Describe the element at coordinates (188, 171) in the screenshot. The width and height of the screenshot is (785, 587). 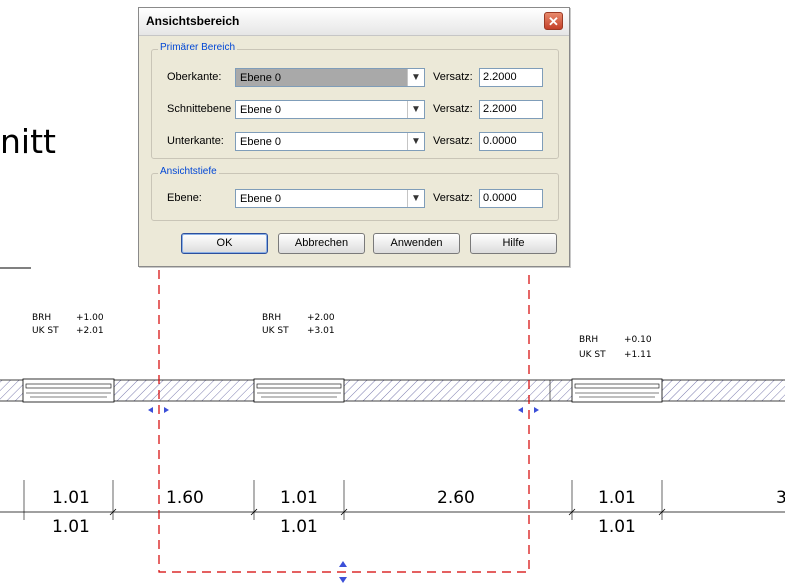
I see `view-depth-legend: Ansichtstiefe` at that location.